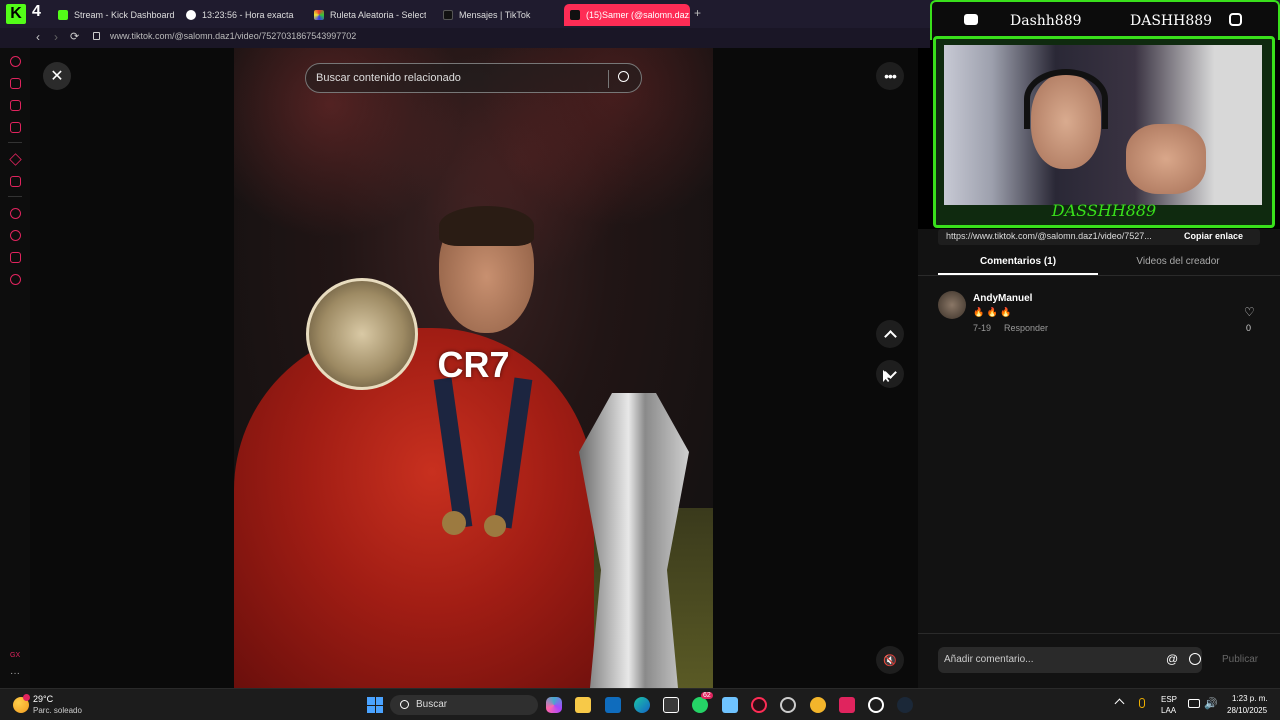 The width and height of the screenshot is (1280, 720). I want to click on kick-favicon-icon, so click(63, 15).